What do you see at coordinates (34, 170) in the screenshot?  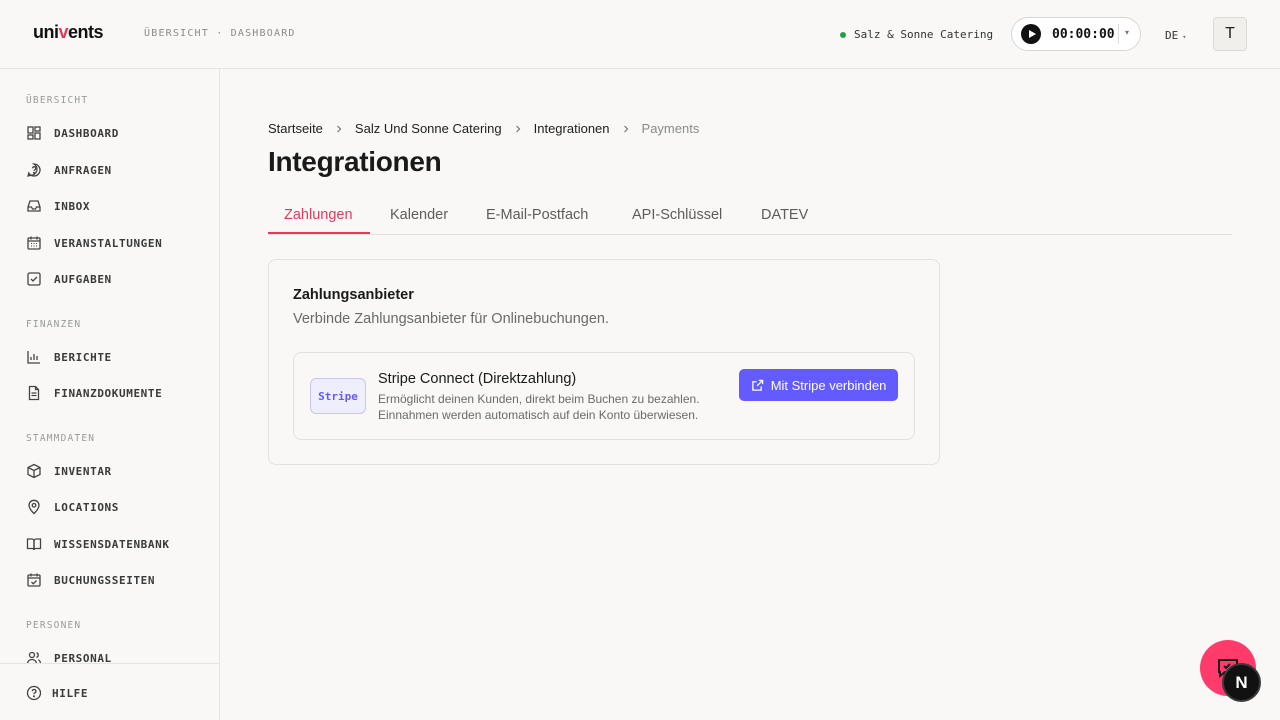 I see `question-icon` at bounding box center [34, 170].